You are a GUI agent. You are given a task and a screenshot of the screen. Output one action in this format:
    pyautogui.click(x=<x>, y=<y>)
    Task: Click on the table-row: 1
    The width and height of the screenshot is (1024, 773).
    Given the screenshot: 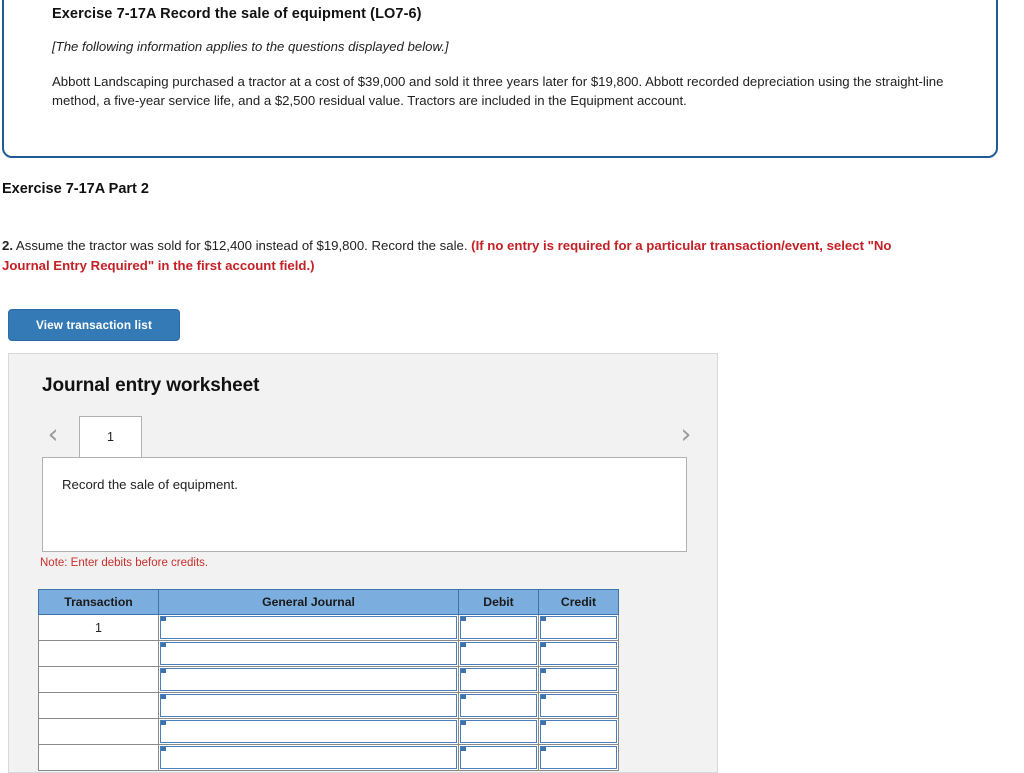 What is the action you would take?
    pyautogui.click(x=328, y=627)
    